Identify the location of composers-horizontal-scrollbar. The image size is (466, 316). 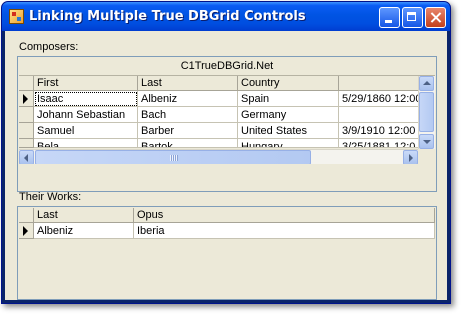
(218, 157).